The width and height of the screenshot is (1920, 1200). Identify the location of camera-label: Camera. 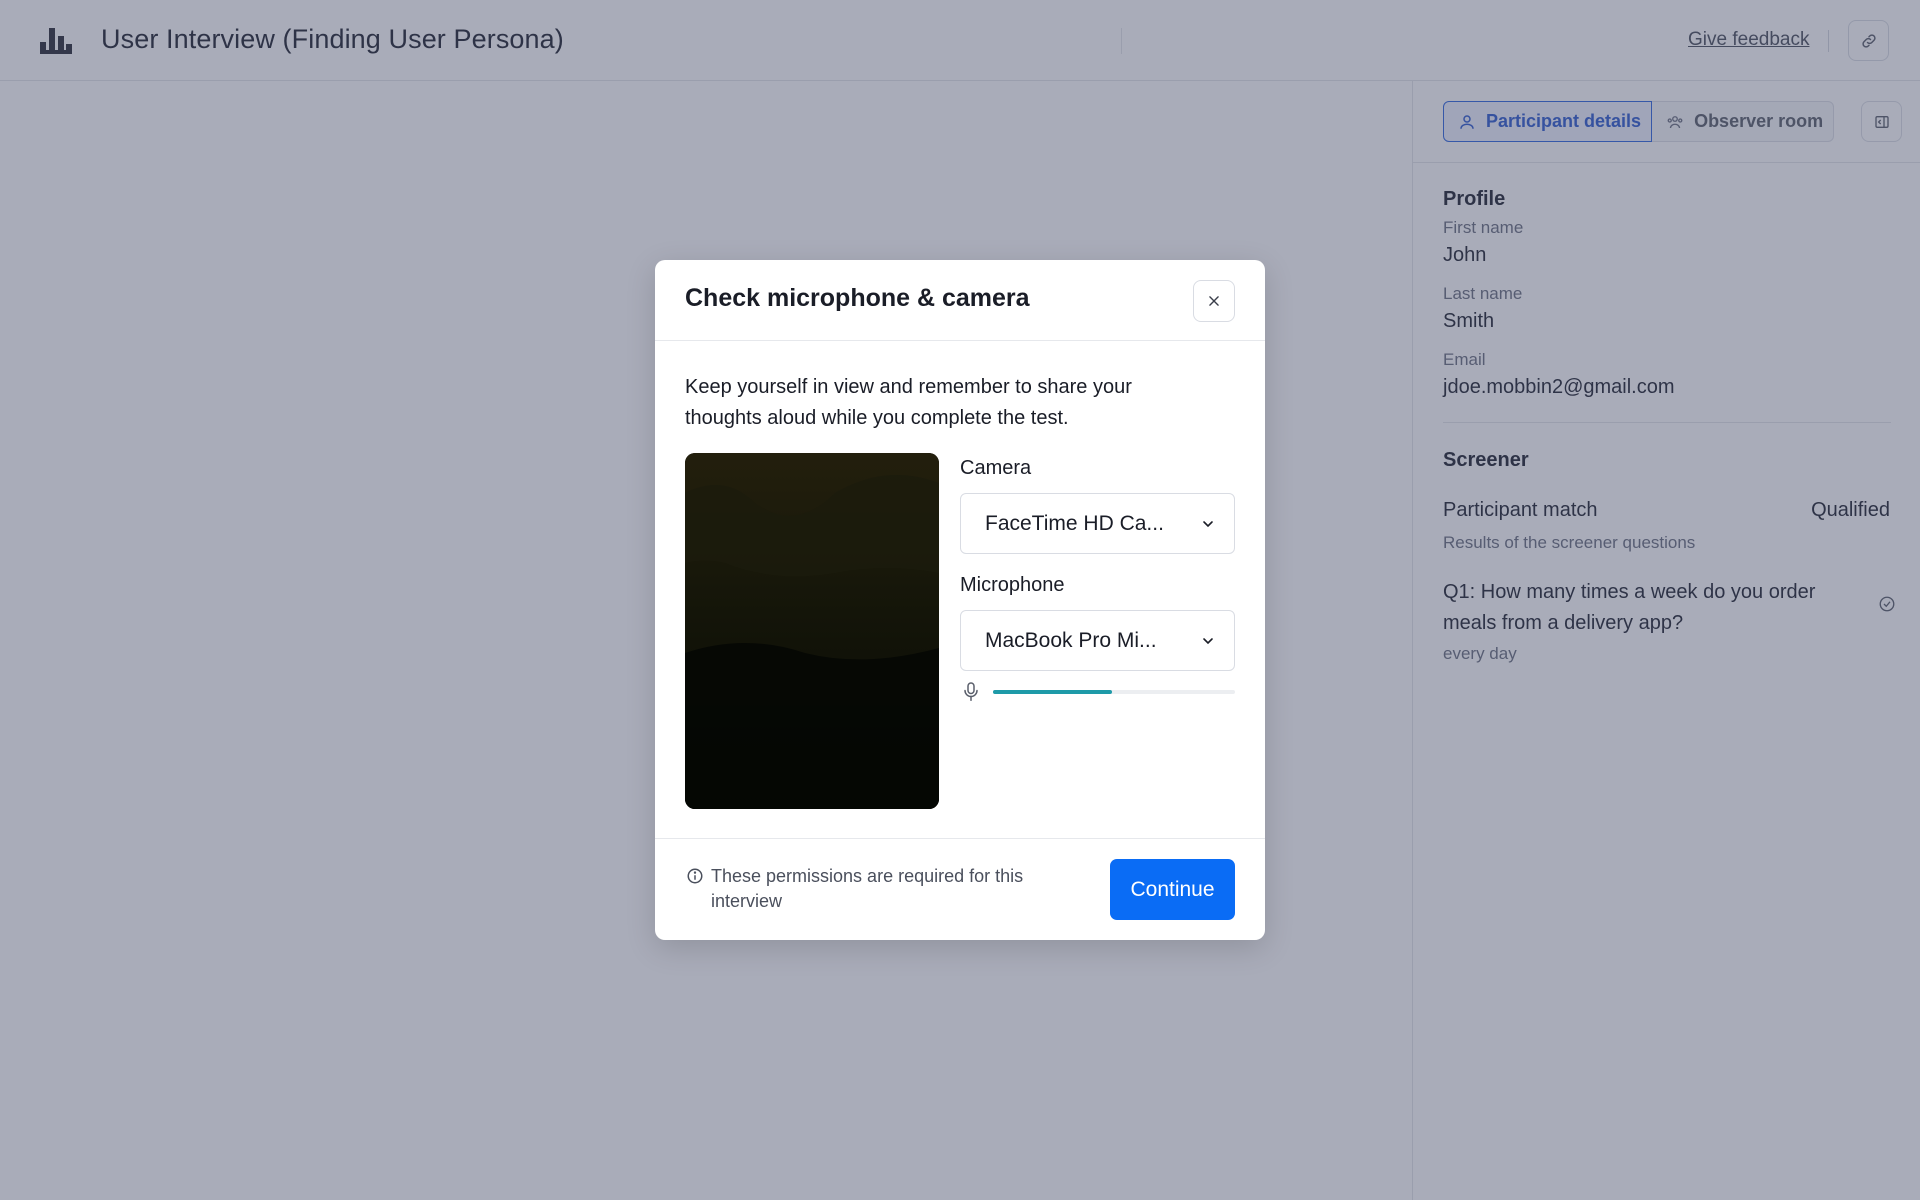
(996, 468).